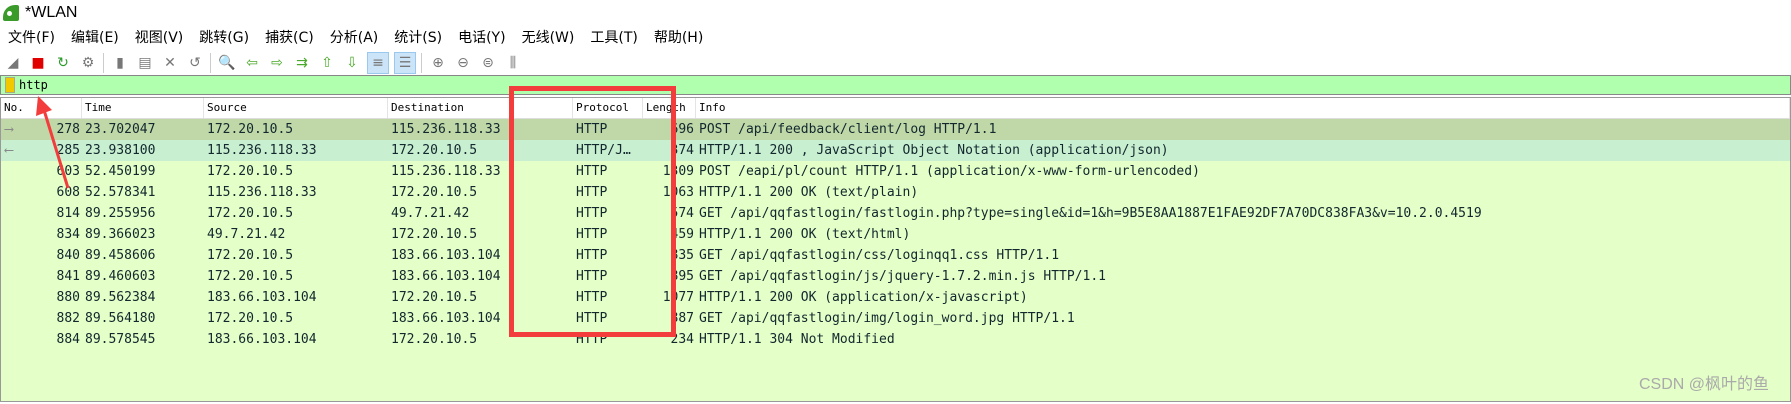  Describe the element at coordinates (405, 63) in the screenshot. I see `colorize-icon: ☰` at that location.